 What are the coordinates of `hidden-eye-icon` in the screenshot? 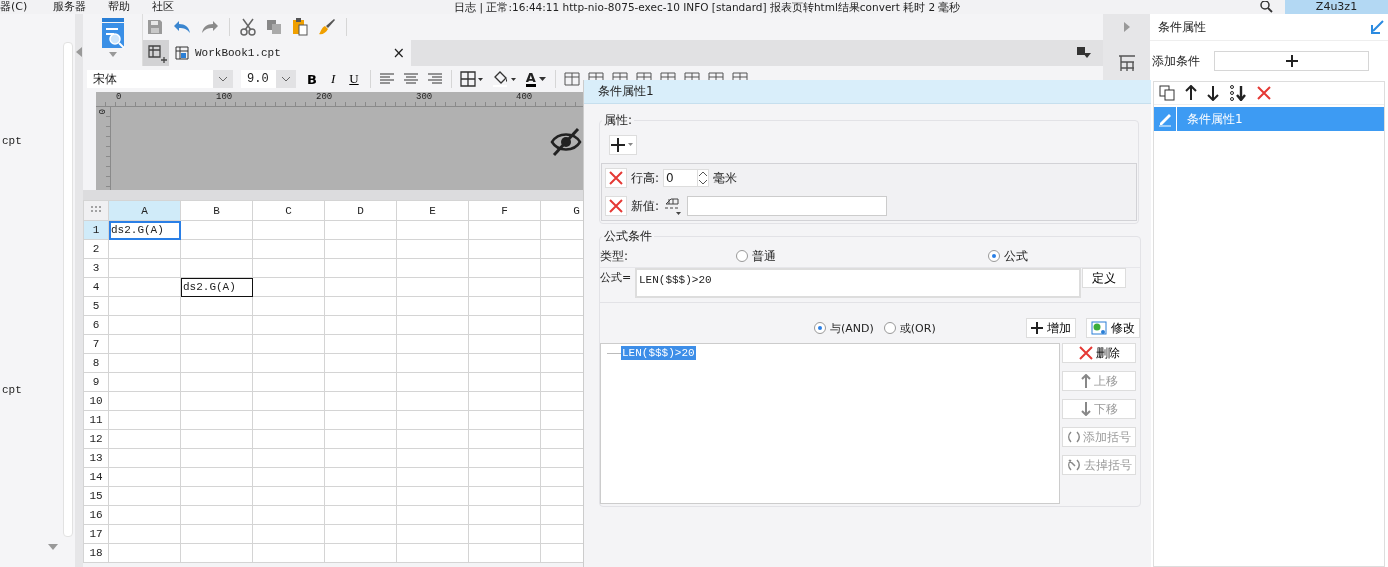 It's located at (566, 142).